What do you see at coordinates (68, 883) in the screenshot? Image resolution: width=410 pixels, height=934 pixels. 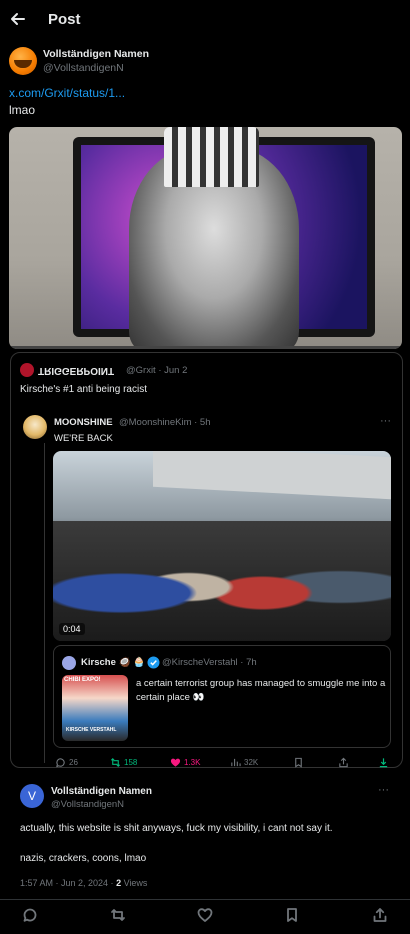 I see `post-timestamp: 1:57 AM · Jun 2, 2024 ·` at bounding box center [68, 883].